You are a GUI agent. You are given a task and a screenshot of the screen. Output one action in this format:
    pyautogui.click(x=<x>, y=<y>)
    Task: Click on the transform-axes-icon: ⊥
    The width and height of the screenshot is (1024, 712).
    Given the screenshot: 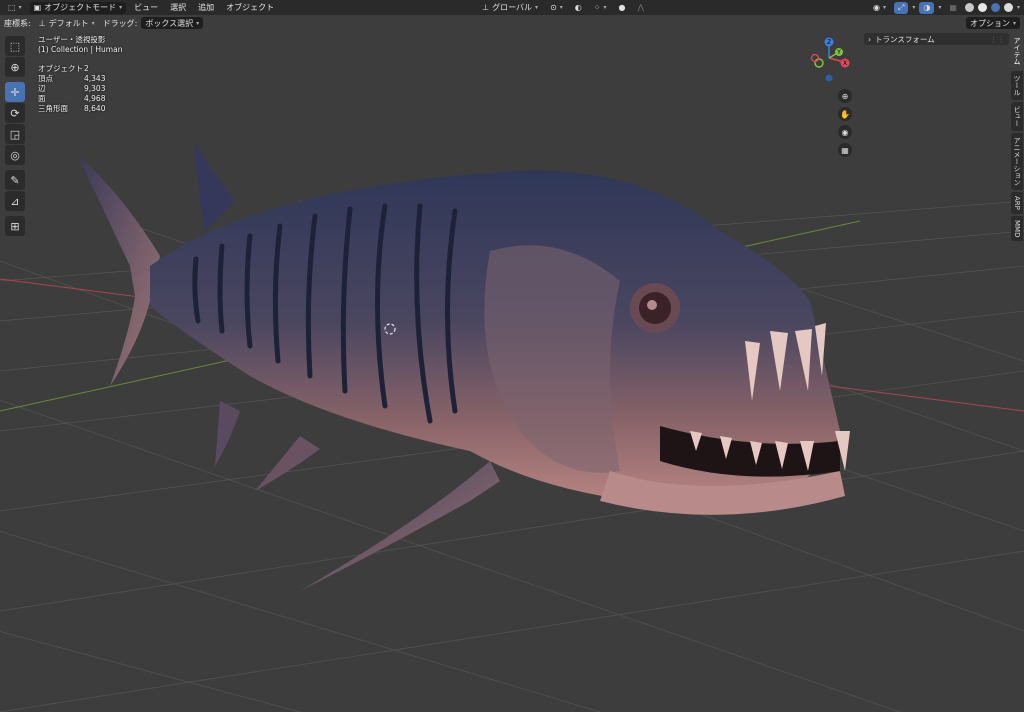 What is the action you would take?
    pyautogui.click(x=486, y=7)
    